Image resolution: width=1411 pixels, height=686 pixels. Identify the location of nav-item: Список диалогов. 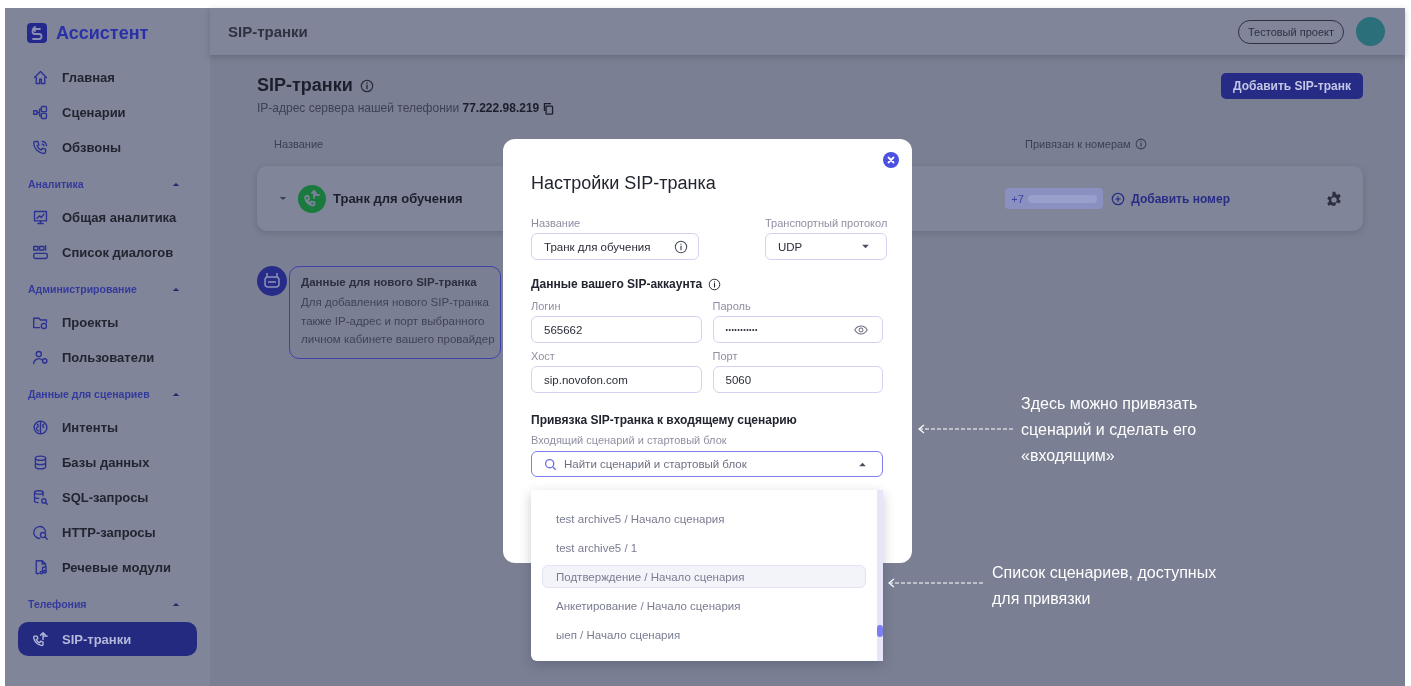
(107, 252).